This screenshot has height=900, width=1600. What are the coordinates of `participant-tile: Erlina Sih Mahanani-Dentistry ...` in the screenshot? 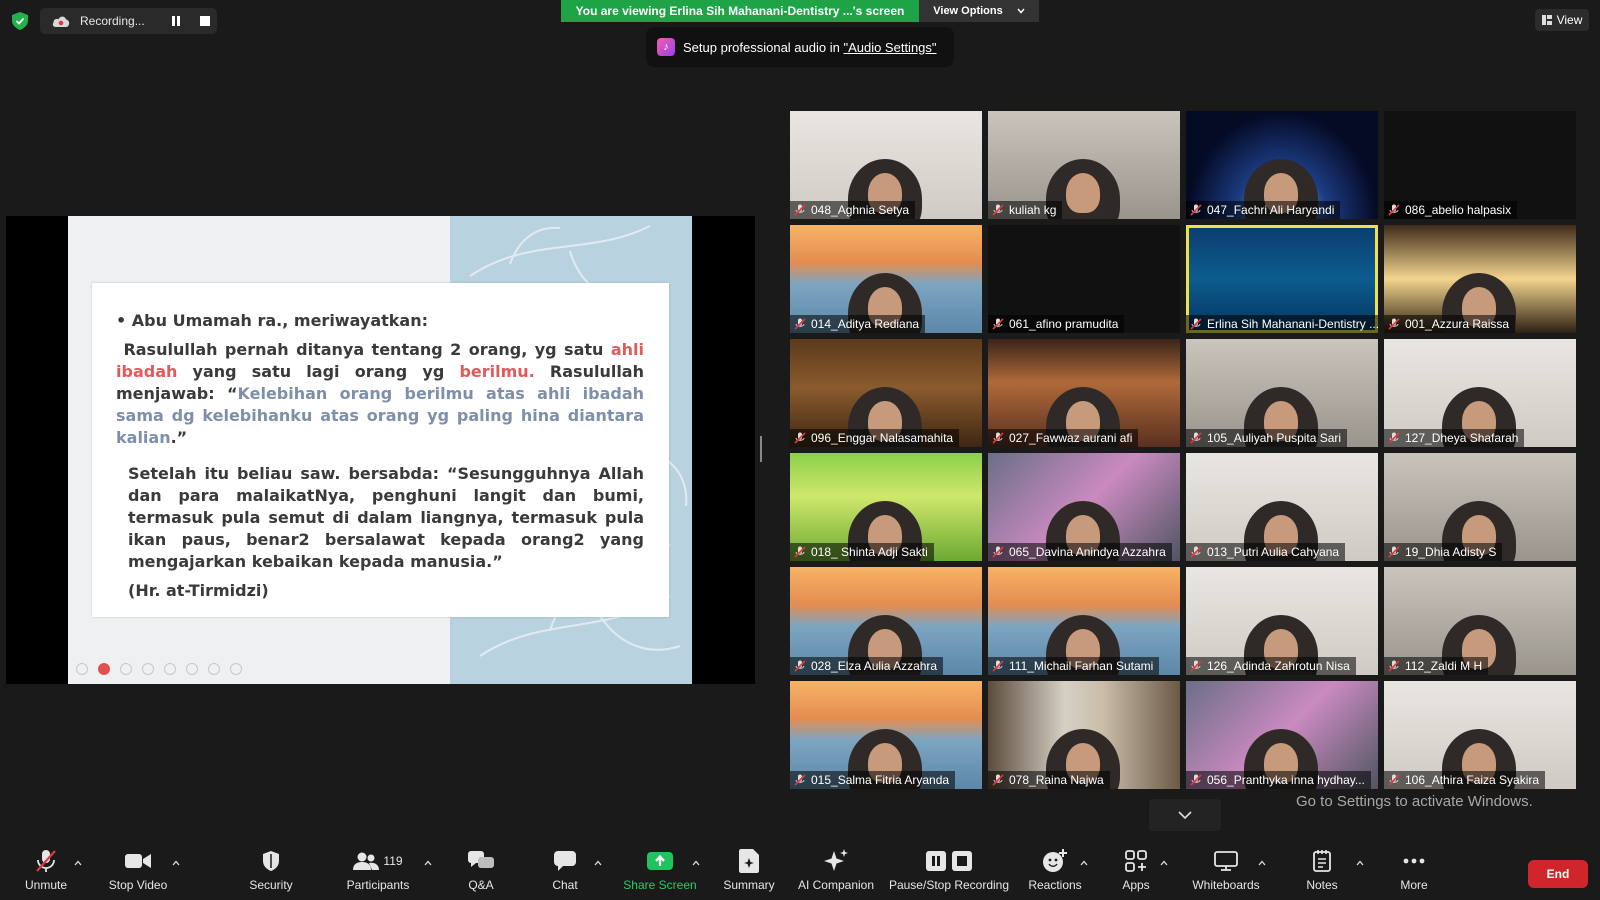 It's located at (1282, 279).